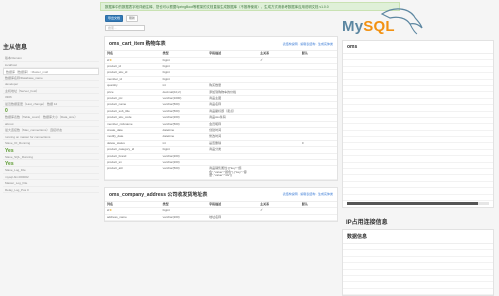 Image resolution: width=499 pixels, height=296 pixels. Describe the element at coordinates (158, 194) in the screenshot. I see `table-title: oms_company_address 公司收发货地址表` at that location.